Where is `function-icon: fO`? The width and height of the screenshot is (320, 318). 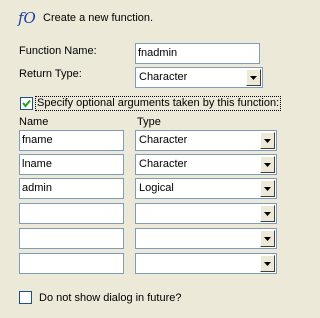 function-icon: fO is located at coordinates (27, 18).